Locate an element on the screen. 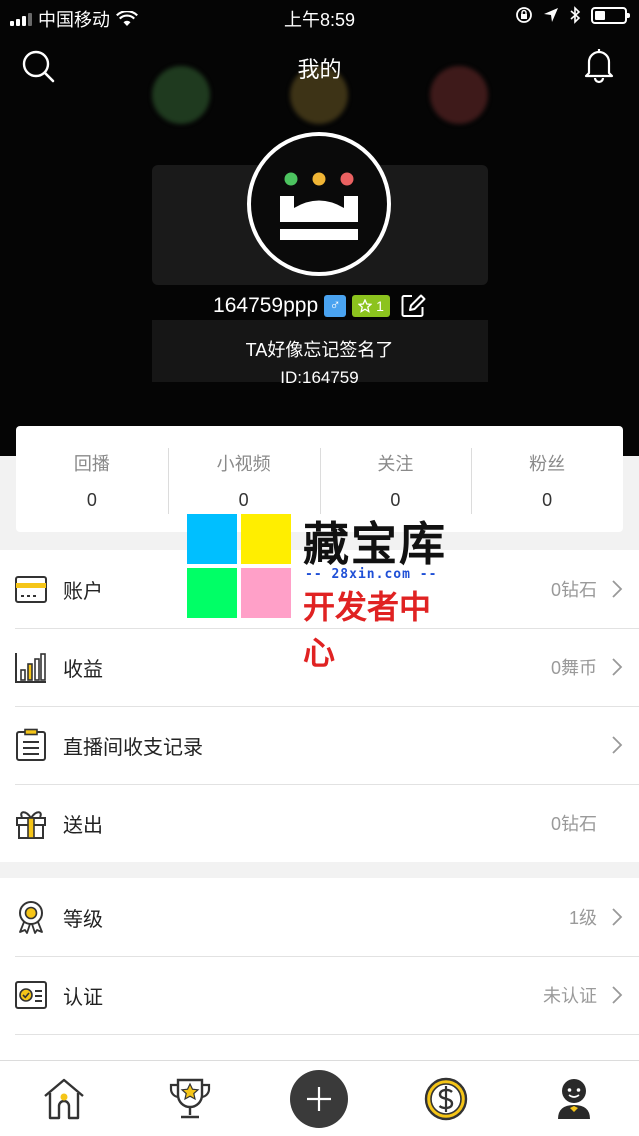  avatar is located at coordinates (319, 204).